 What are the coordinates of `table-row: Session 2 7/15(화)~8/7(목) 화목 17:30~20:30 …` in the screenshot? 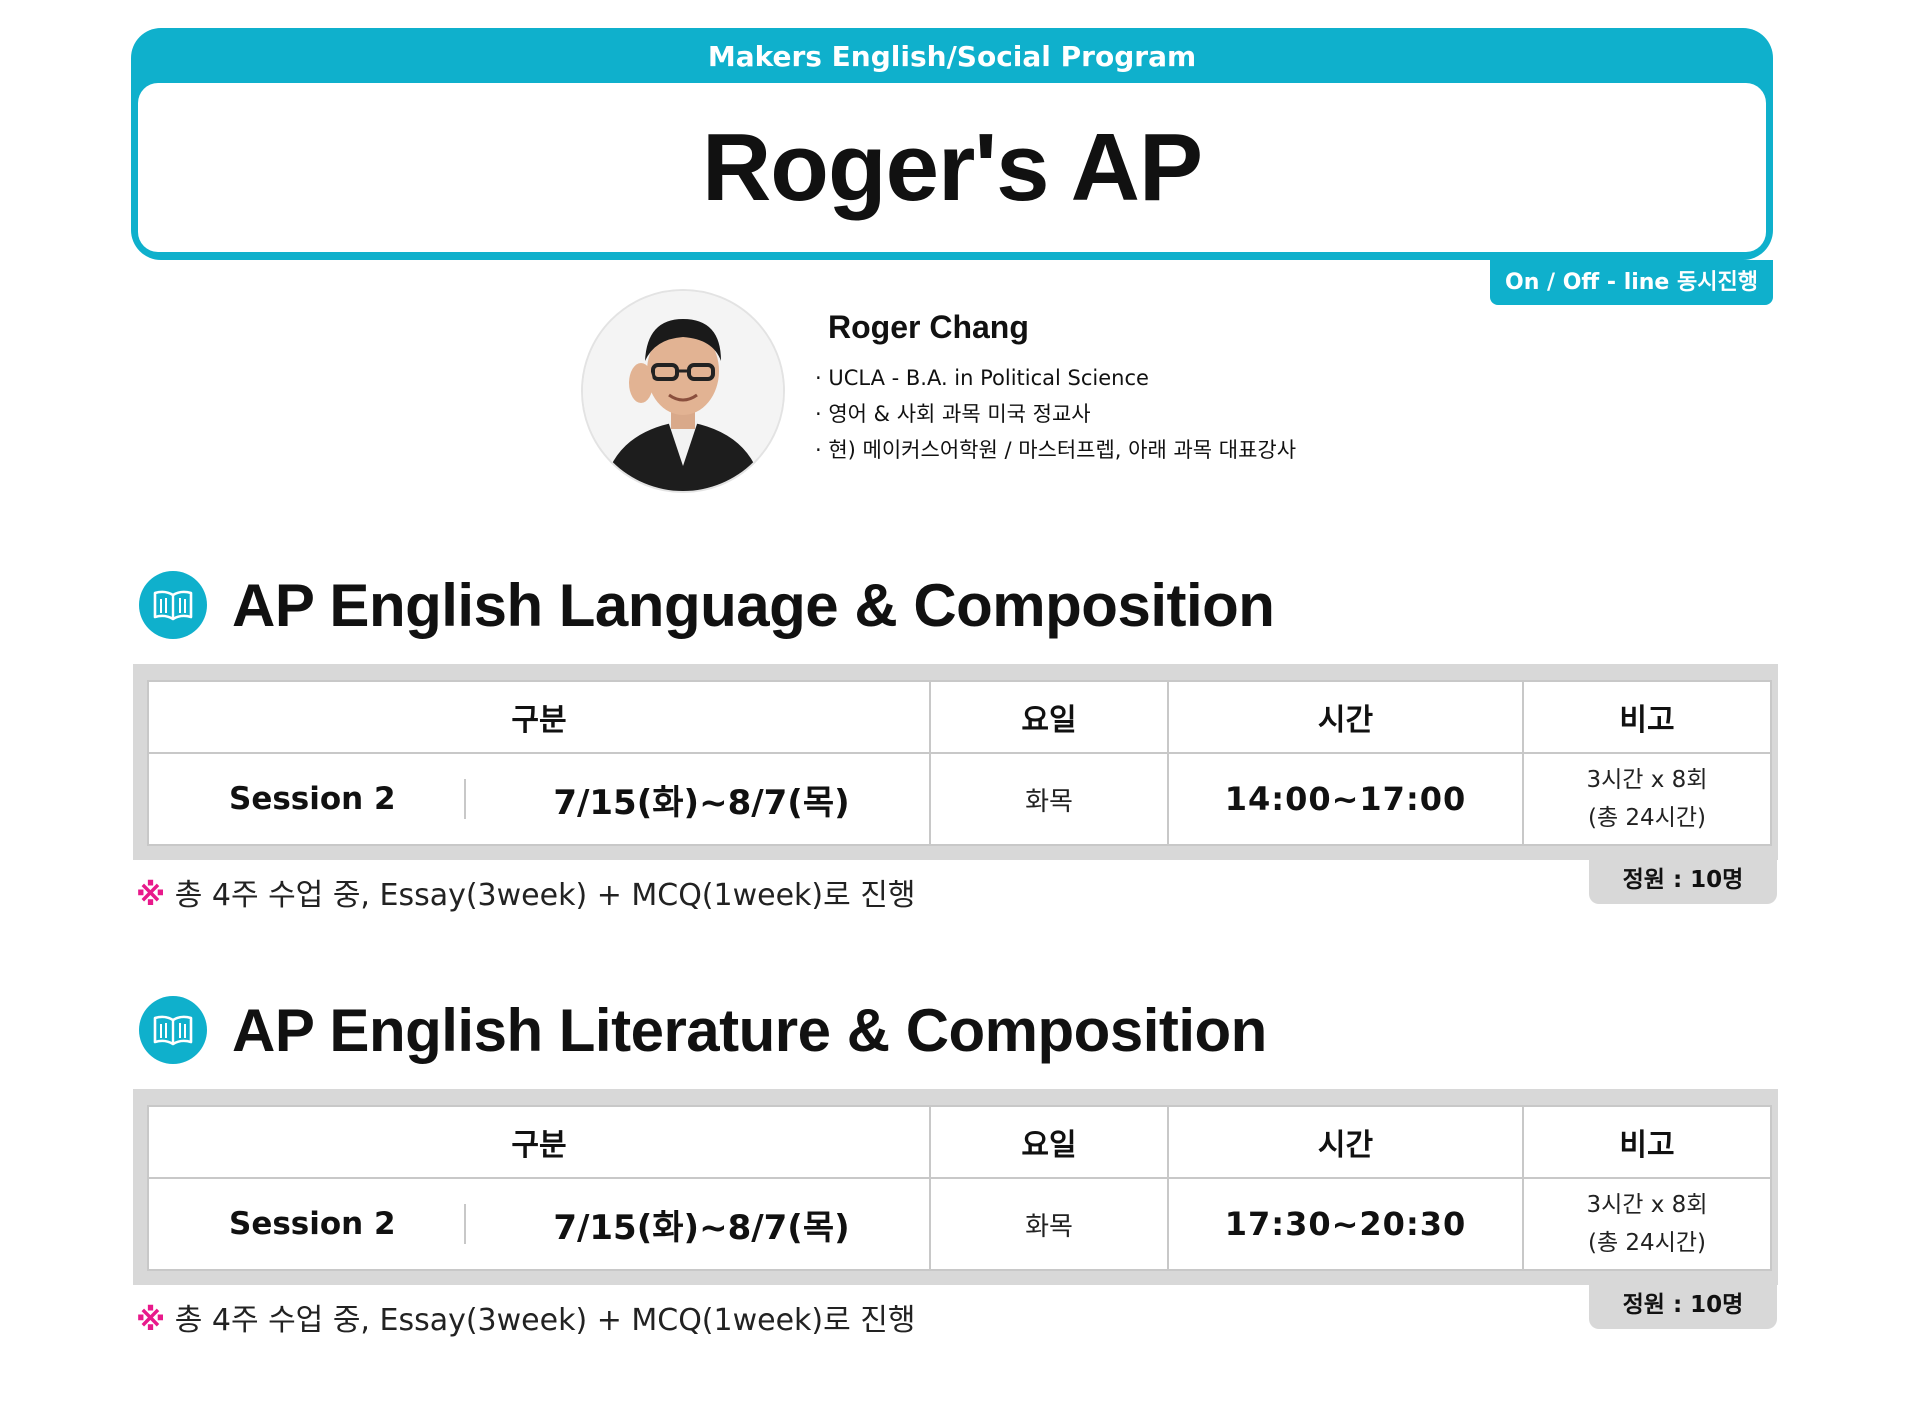 It's located at (959, 1224).